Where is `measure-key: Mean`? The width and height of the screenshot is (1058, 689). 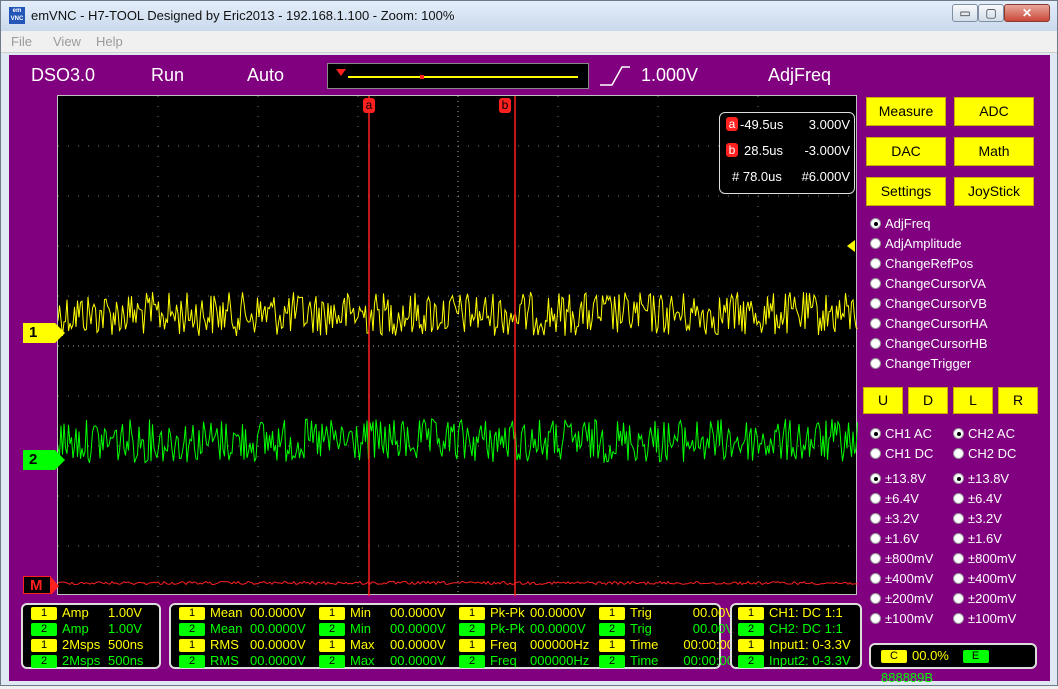
measure-key: Mean is located at coordinates (226, 628).